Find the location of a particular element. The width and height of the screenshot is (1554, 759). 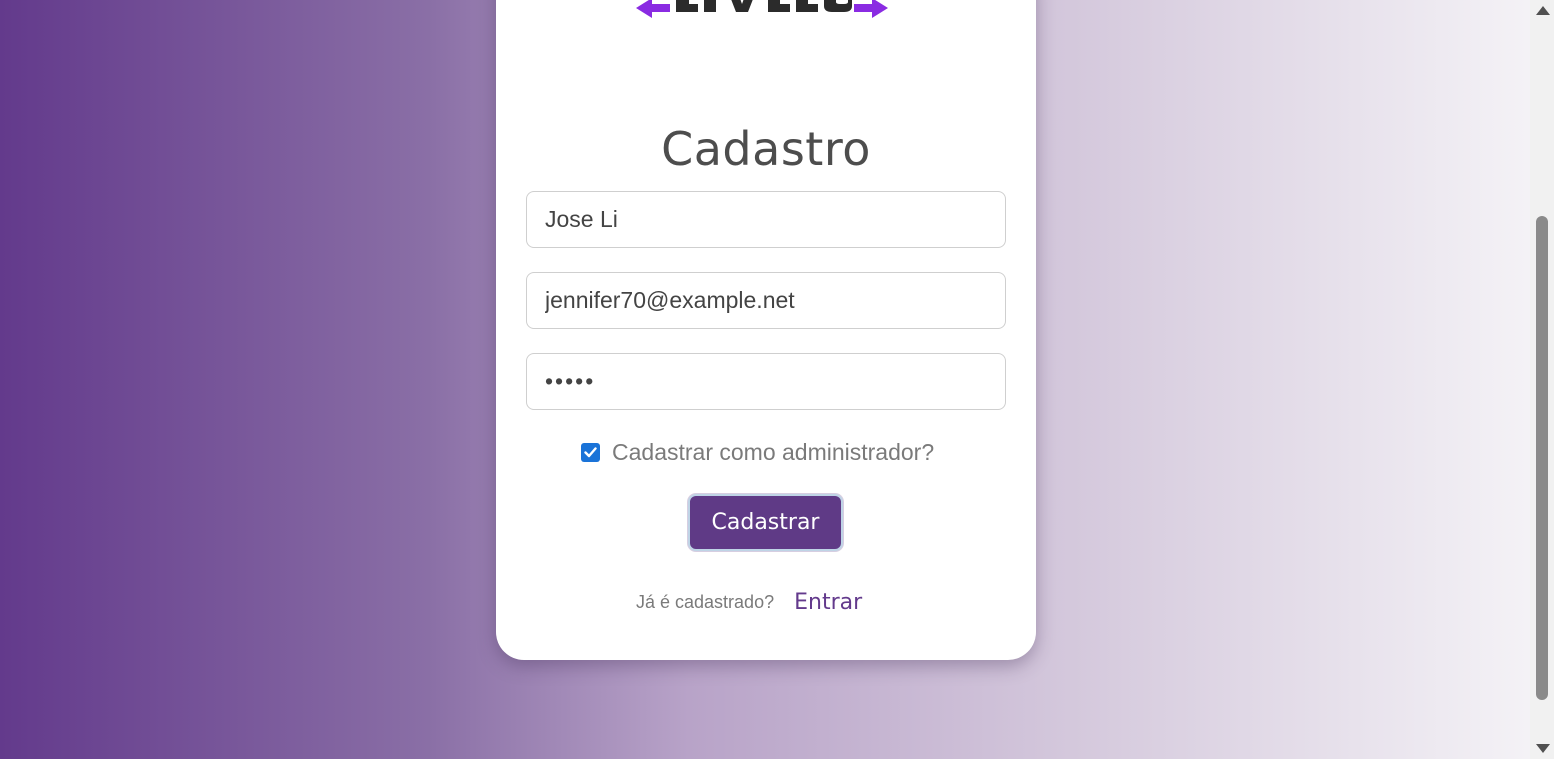

admin-checkbox is located at coordinates (590, 452).